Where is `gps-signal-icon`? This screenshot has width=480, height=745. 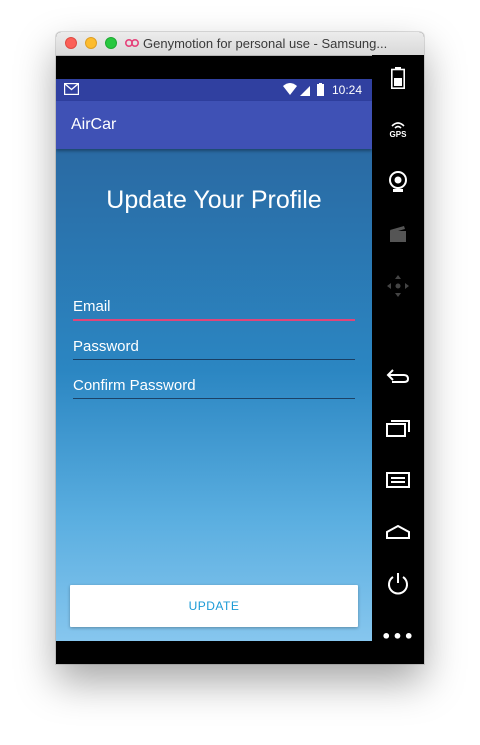
gps-signal-icon is located at coordinates (398, 125).